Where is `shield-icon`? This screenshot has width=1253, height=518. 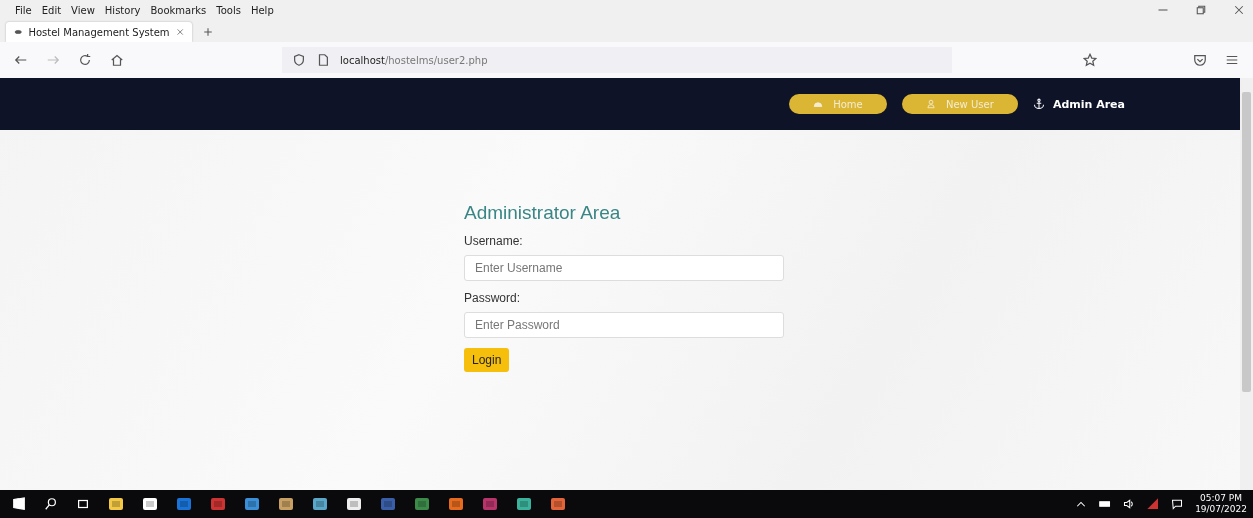
shield-icon is located at coordinates (299, 60).